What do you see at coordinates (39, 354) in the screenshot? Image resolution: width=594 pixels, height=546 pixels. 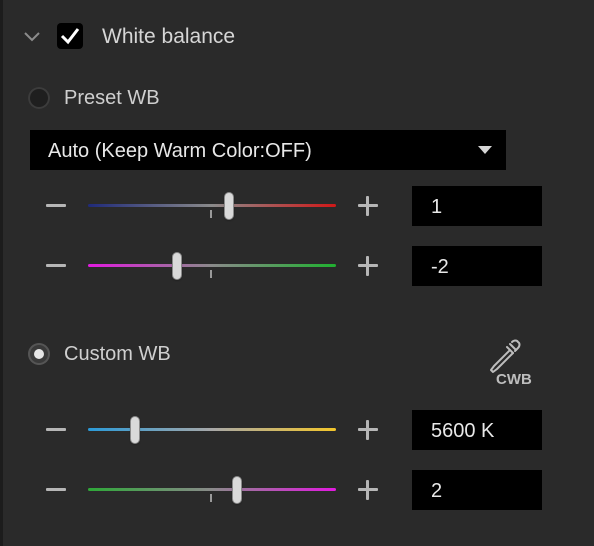 I see `custom-wb-radio` at bounding box center [39, 354].